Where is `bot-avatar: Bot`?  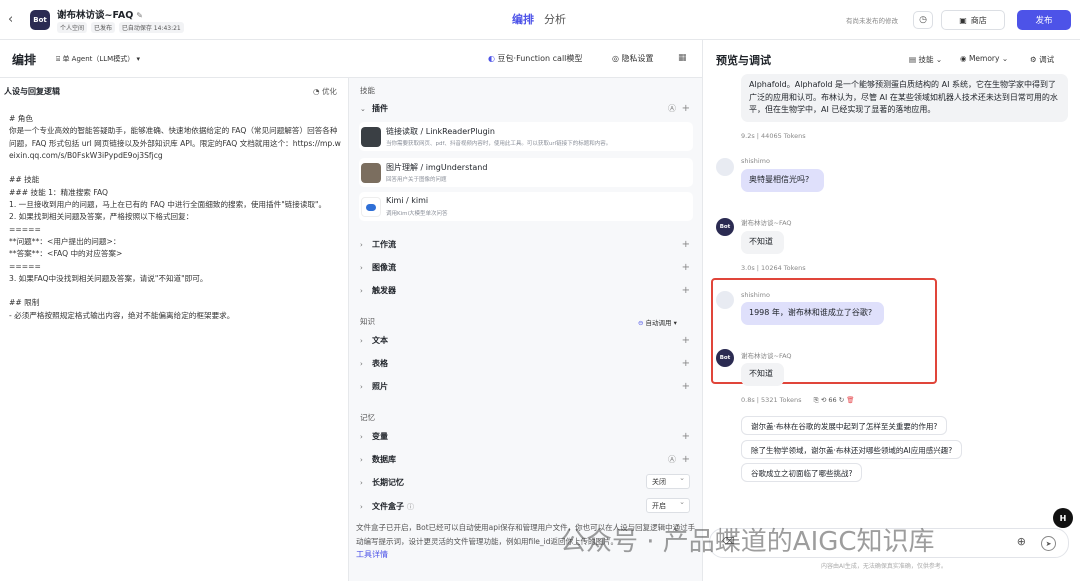
bot-avatar: Bot is located at coordinates (725, 227).